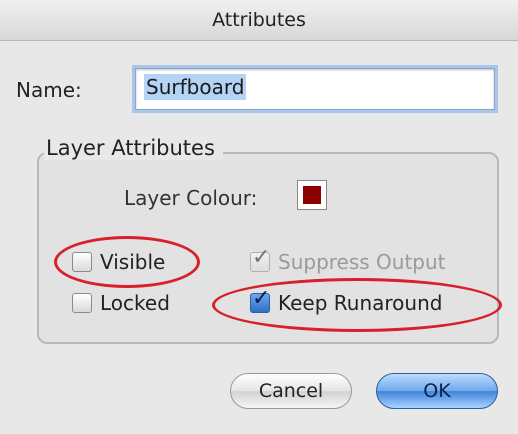 The height and width of the screenshot is (434, 518). I want to click on suppress-output-checkbox-box: ✓, so click(260, 259).